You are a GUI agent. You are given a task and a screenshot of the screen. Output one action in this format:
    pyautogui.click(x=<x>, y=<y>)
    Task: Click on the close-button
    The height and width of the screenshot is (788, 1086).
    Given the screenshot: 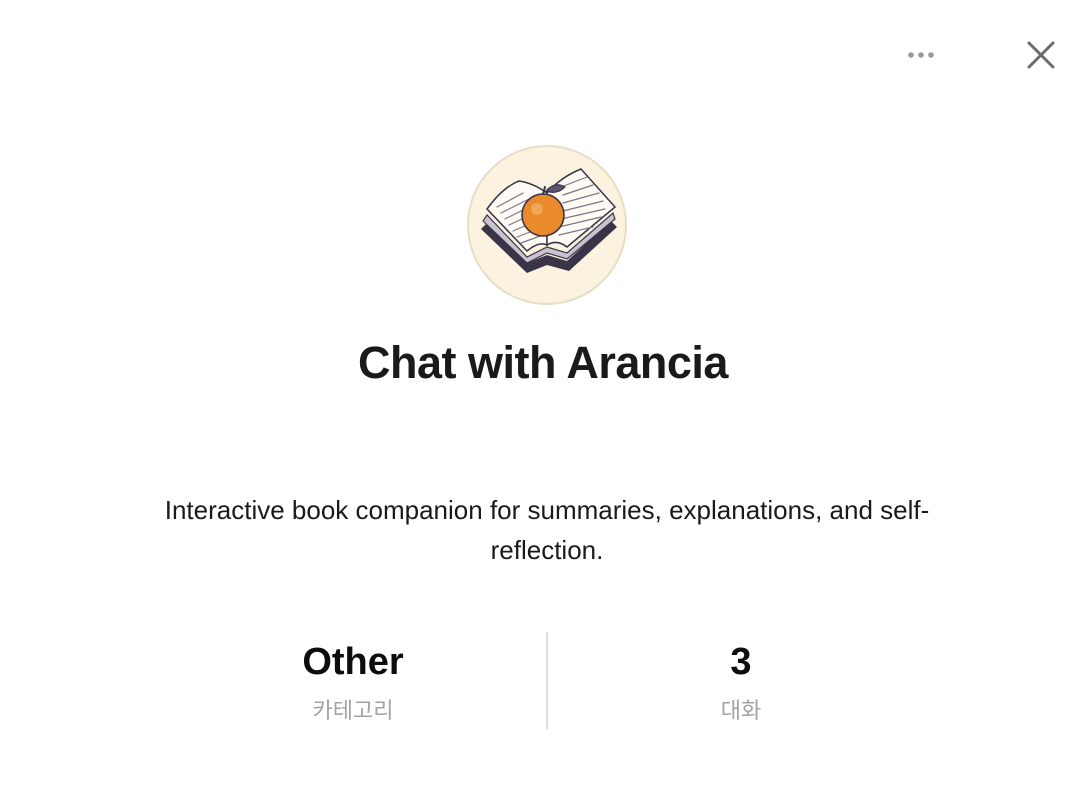 What is the action you would take?
    pyautogui.click(x=1041, y=55)
    